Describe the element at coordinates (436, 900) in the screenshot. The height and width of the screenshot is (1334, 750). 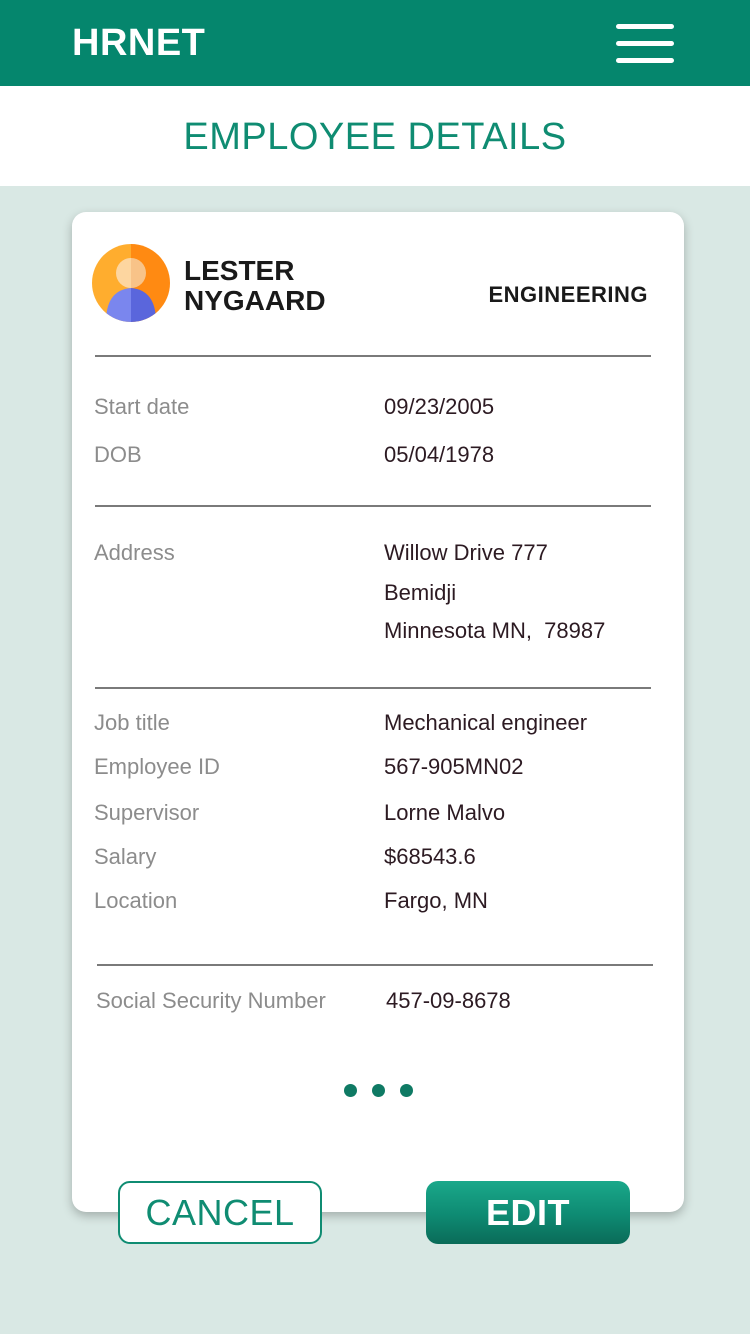
I see `location-value: Fargo, MN` at that location.